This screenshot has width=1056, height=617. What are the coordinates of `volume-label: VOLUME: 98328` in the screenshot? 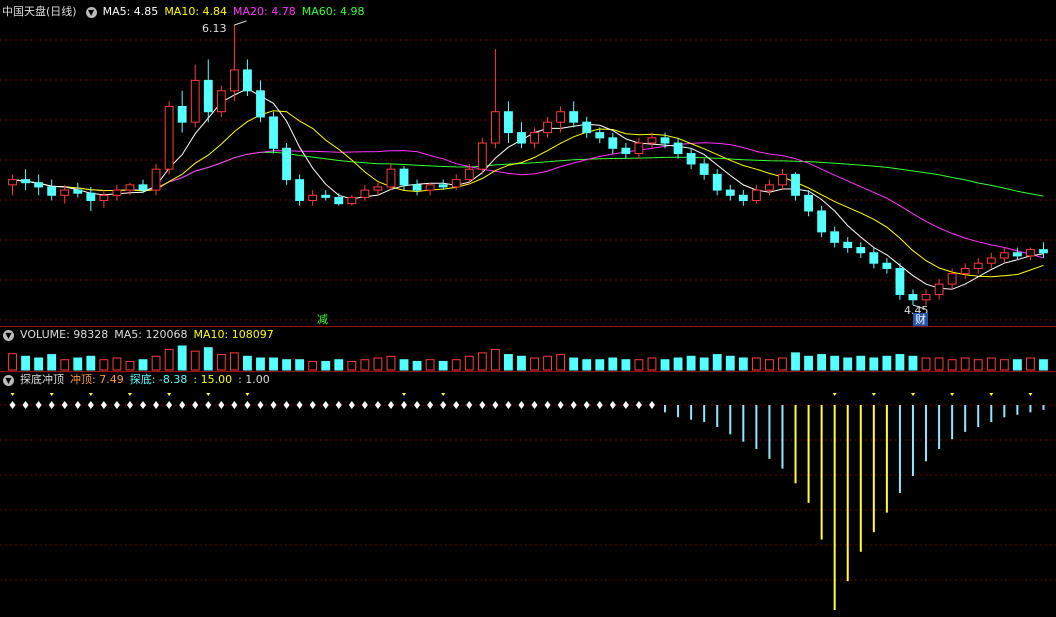 It's located at (64, 334).